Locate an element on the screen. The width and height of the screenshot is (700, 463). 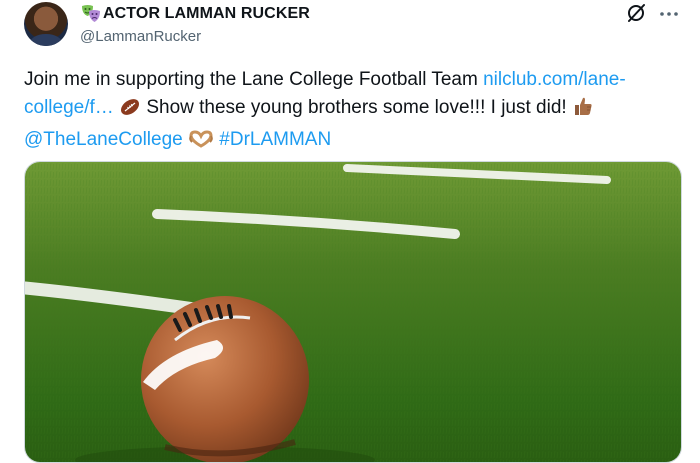
mention-link: @TheLaneCollege is located at coordinates (103, 139).